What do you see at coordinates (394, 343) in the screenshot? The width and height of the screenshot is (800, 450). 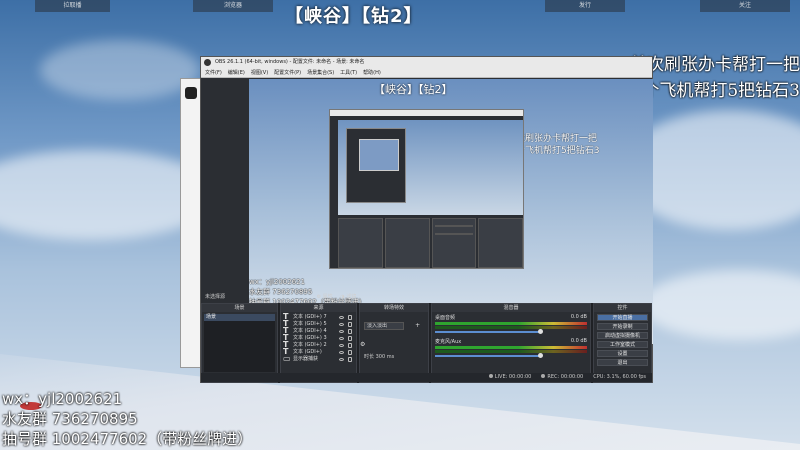 I see `transitions-dock: 转场特效 淡入淡出 + ⚙ 时长 300 ms` at bounding box center [394, 343].